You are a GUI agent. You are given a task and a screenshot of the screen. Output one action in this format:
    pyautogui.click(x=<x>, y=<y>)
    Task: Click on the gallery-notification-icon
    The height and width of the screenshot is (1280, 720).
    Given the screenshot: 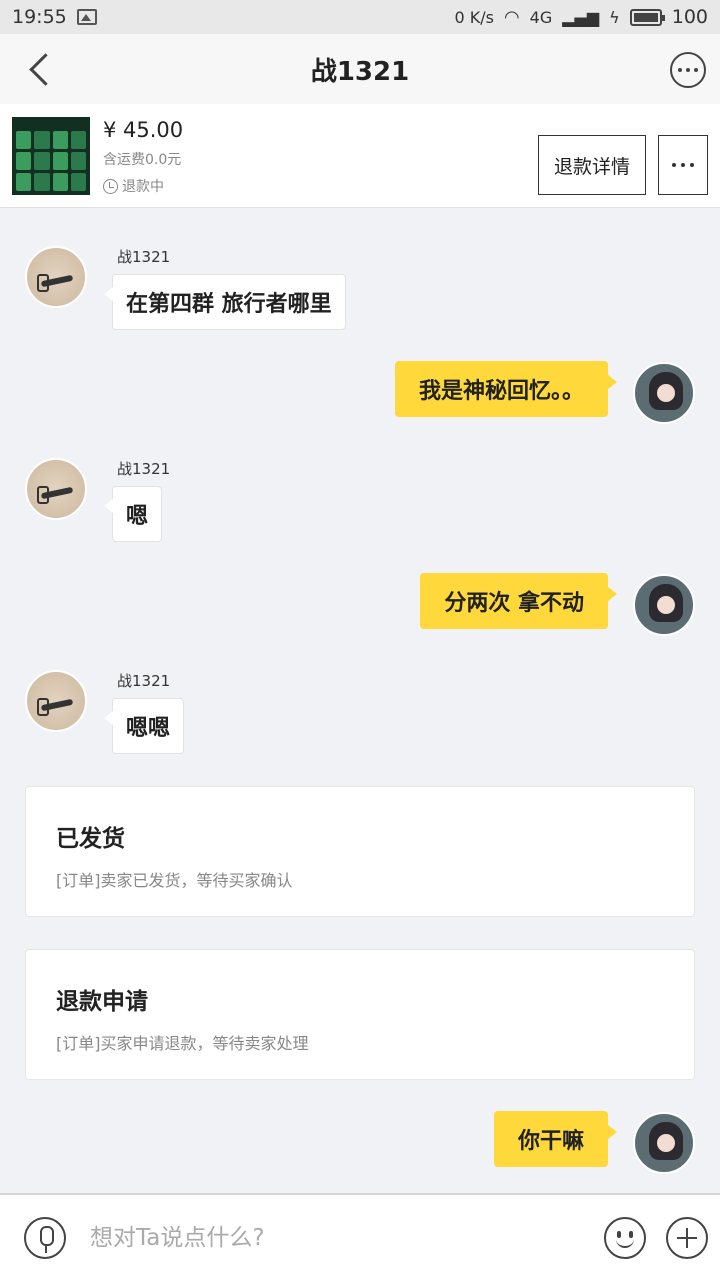 What is the action you would take?
    pyautogui.click(x=86, y=17)
    